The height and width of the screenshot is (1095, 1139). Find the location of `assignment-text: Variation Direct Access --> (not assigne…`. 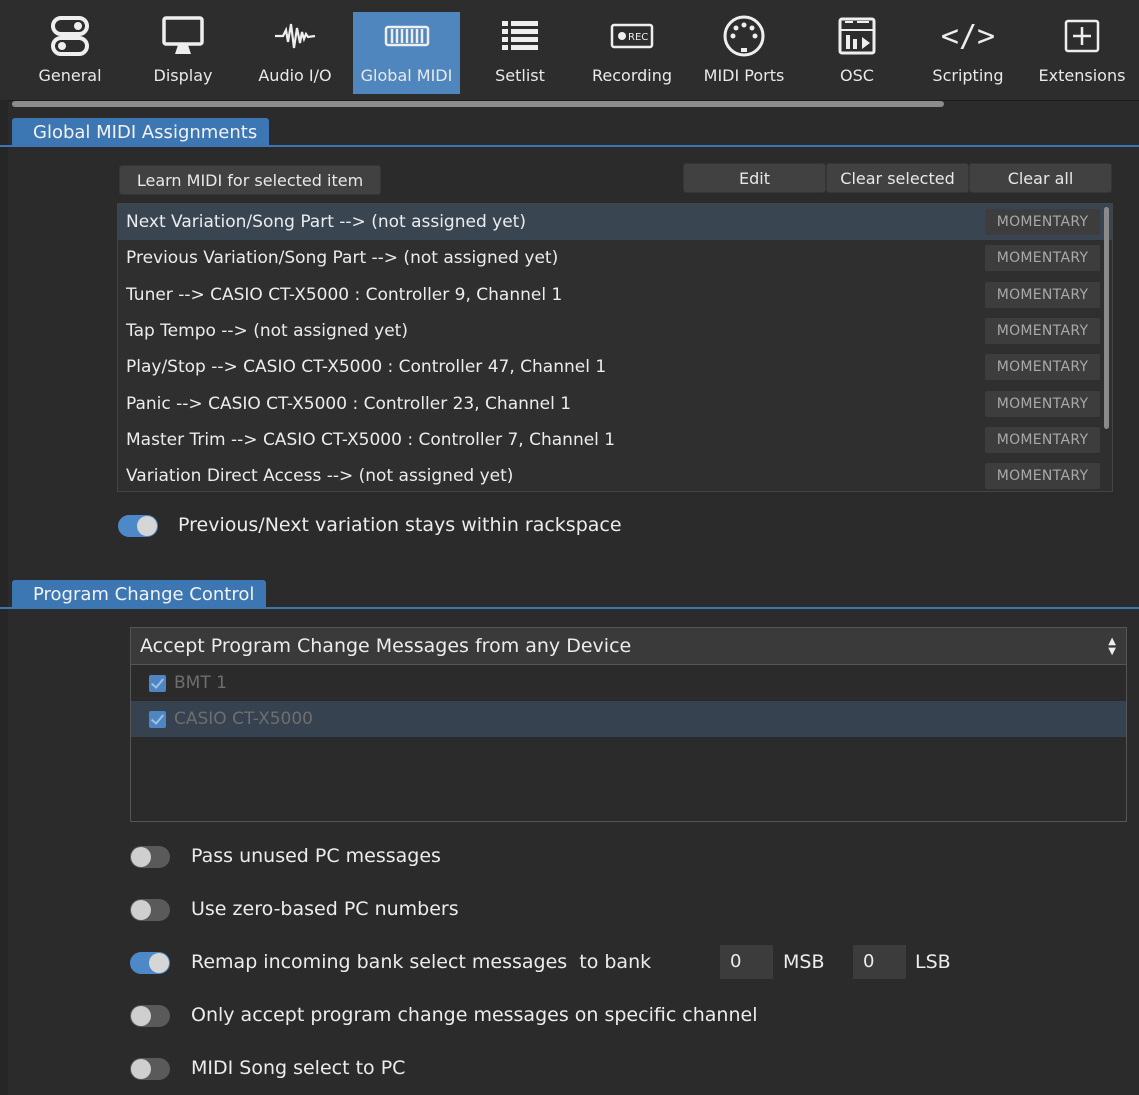

assignment-text: Variation Direct Access --> (not assigne… is located at coordinates (320, 476).